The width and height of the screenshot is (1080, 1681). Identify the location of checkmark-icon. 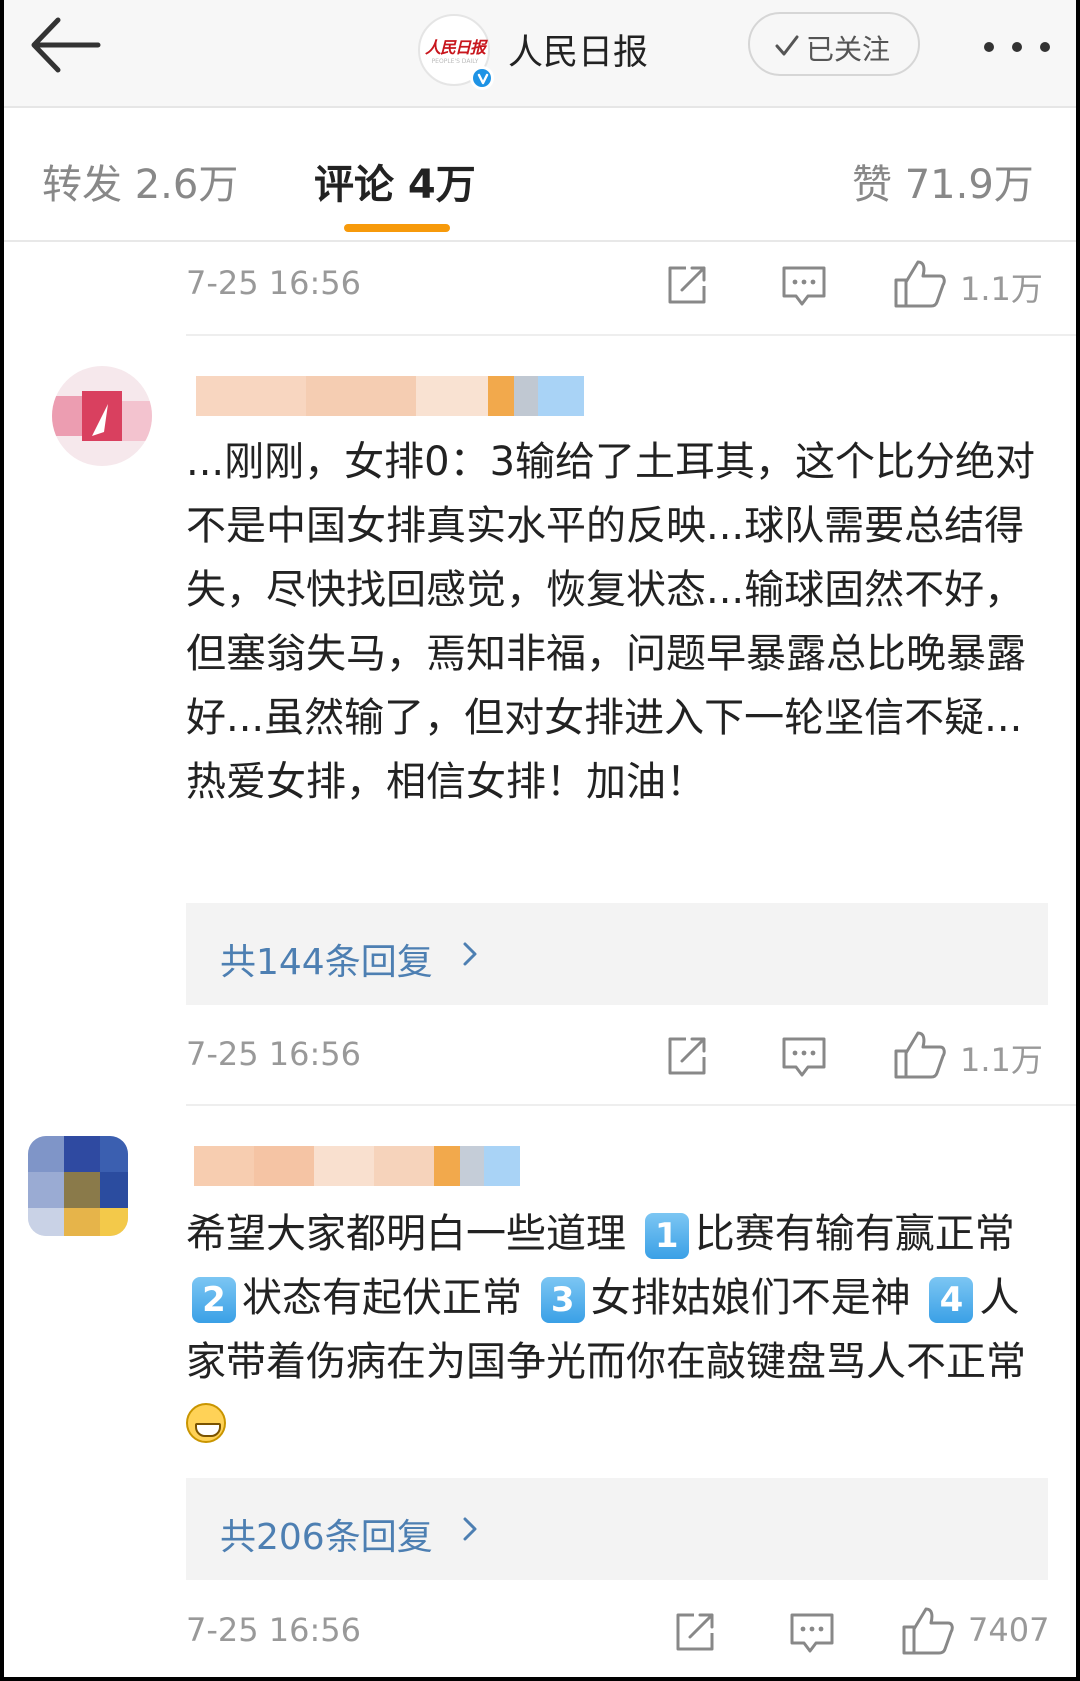
(787, 45).